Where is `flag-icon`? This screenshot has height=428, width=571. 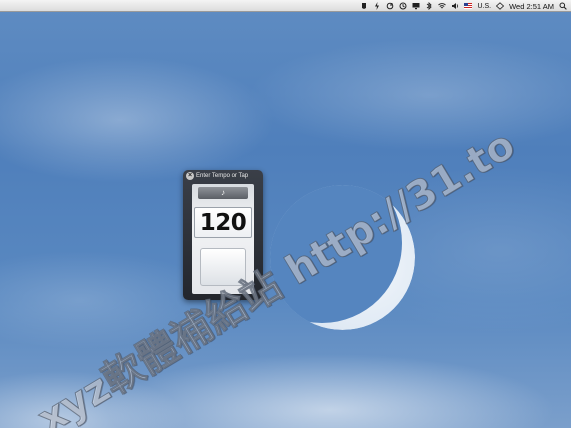
flag-icon is located at coordinates (468, 6).